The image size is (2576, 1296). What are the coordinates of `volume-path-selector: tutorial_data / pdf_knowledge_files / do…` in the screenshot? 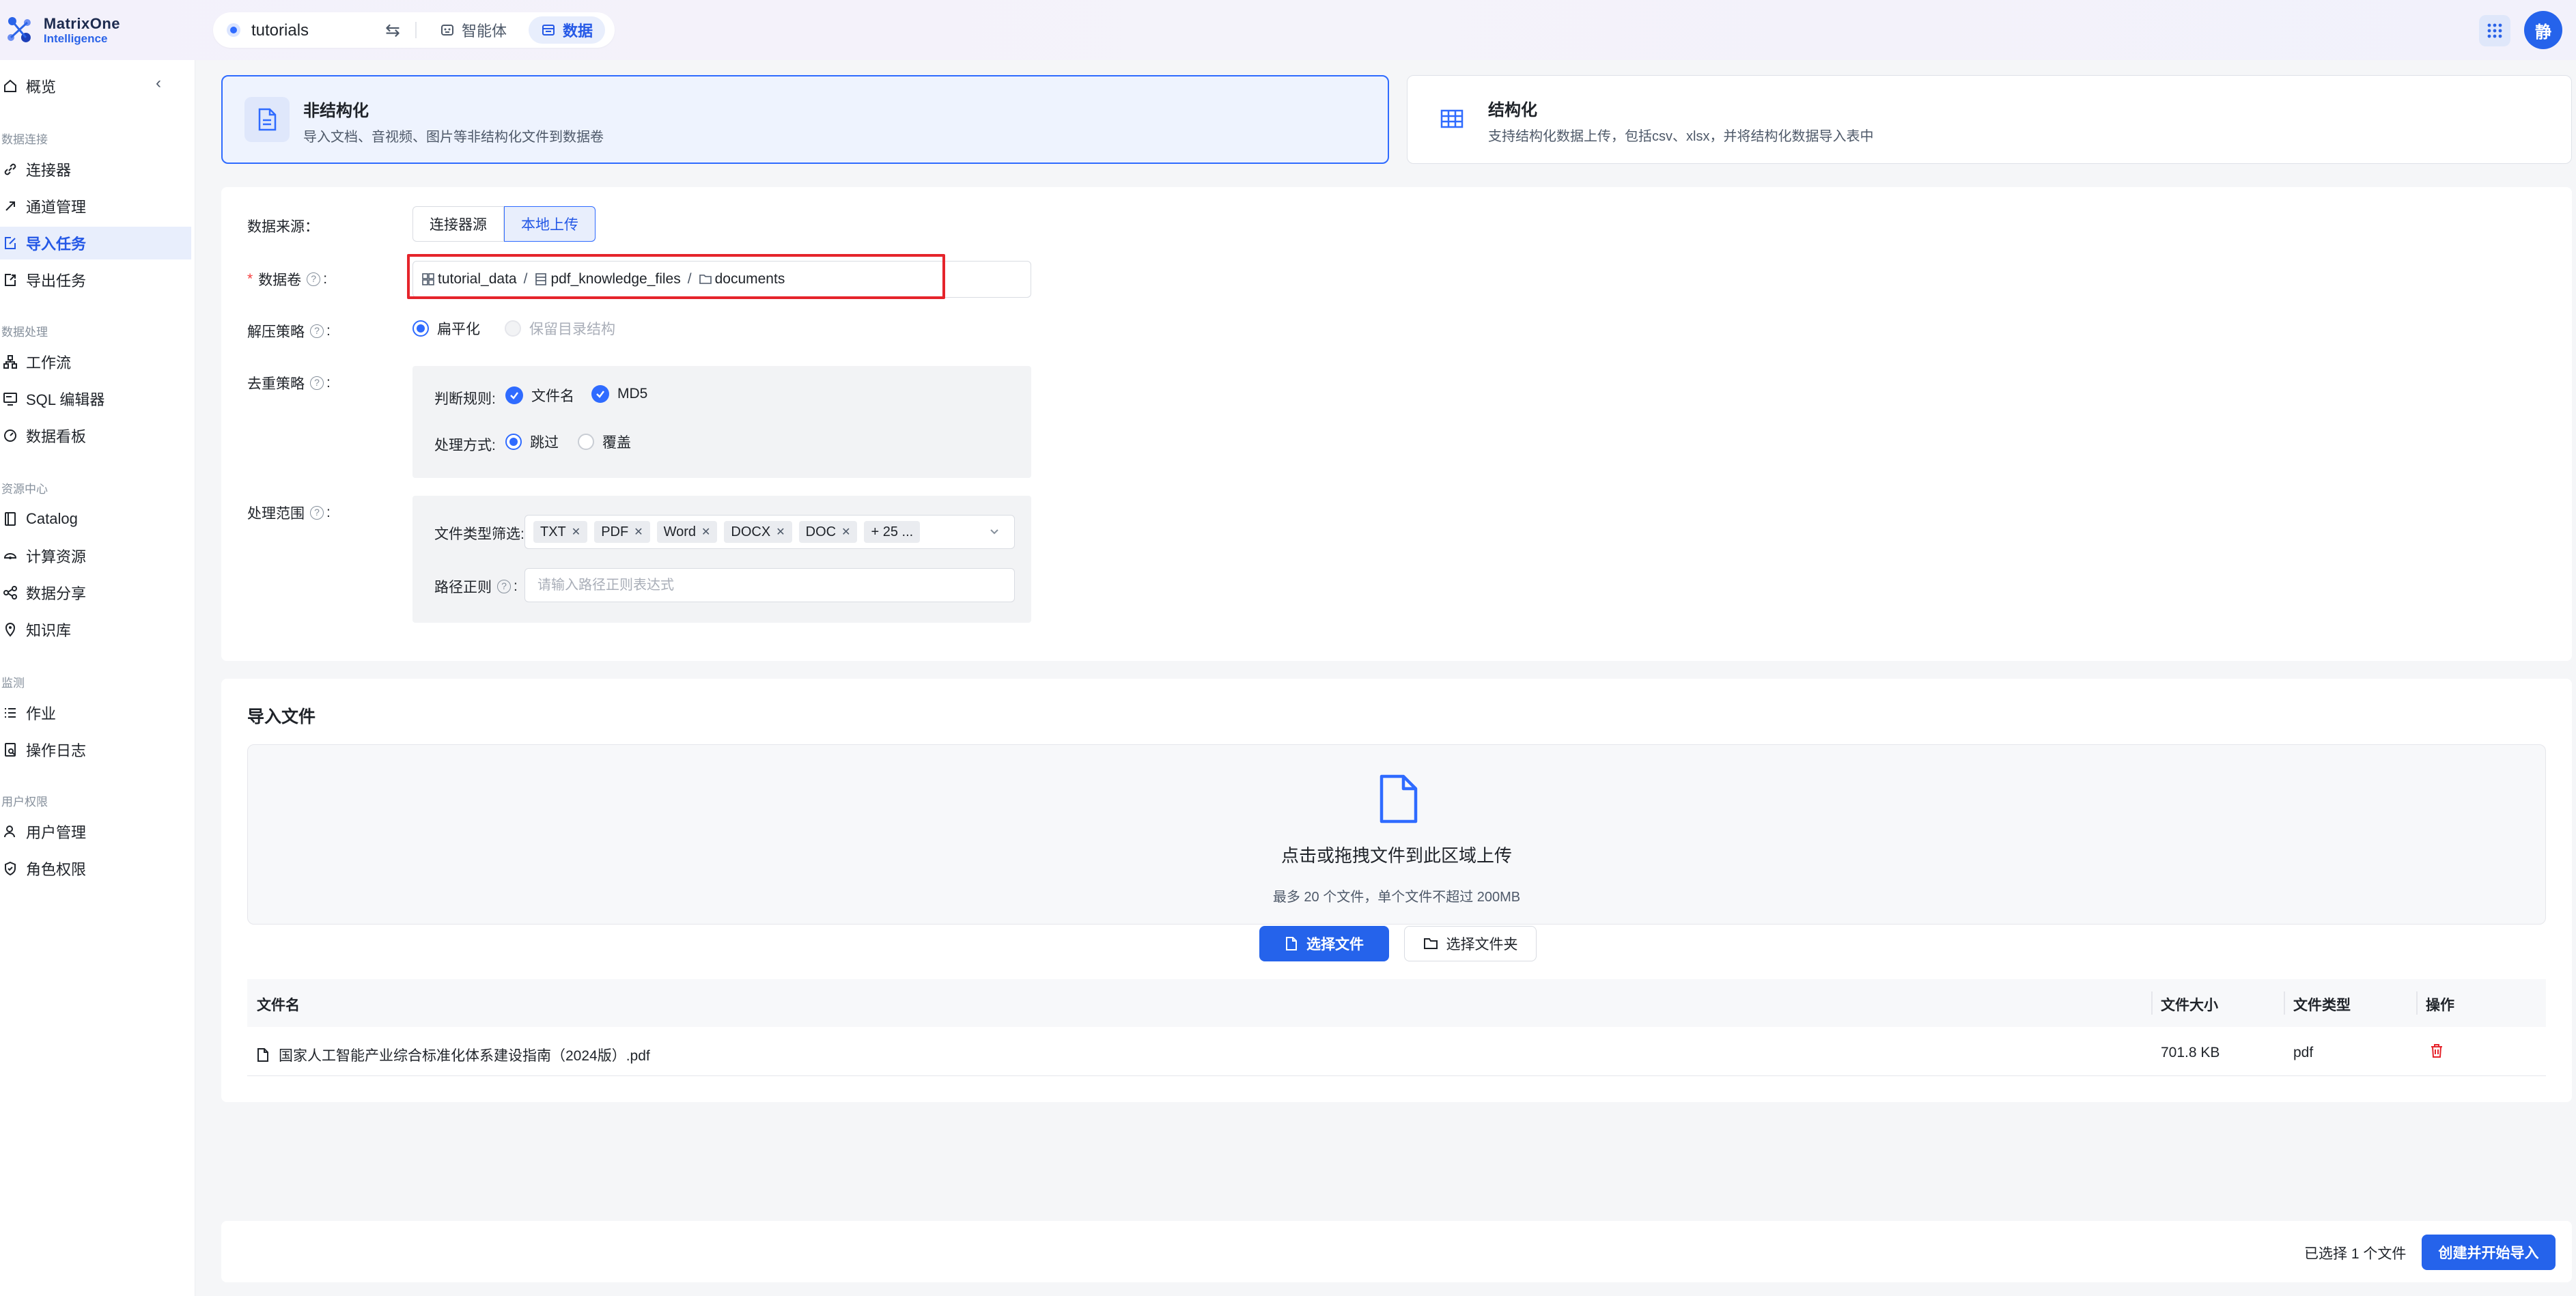 It's located at (722, 279).